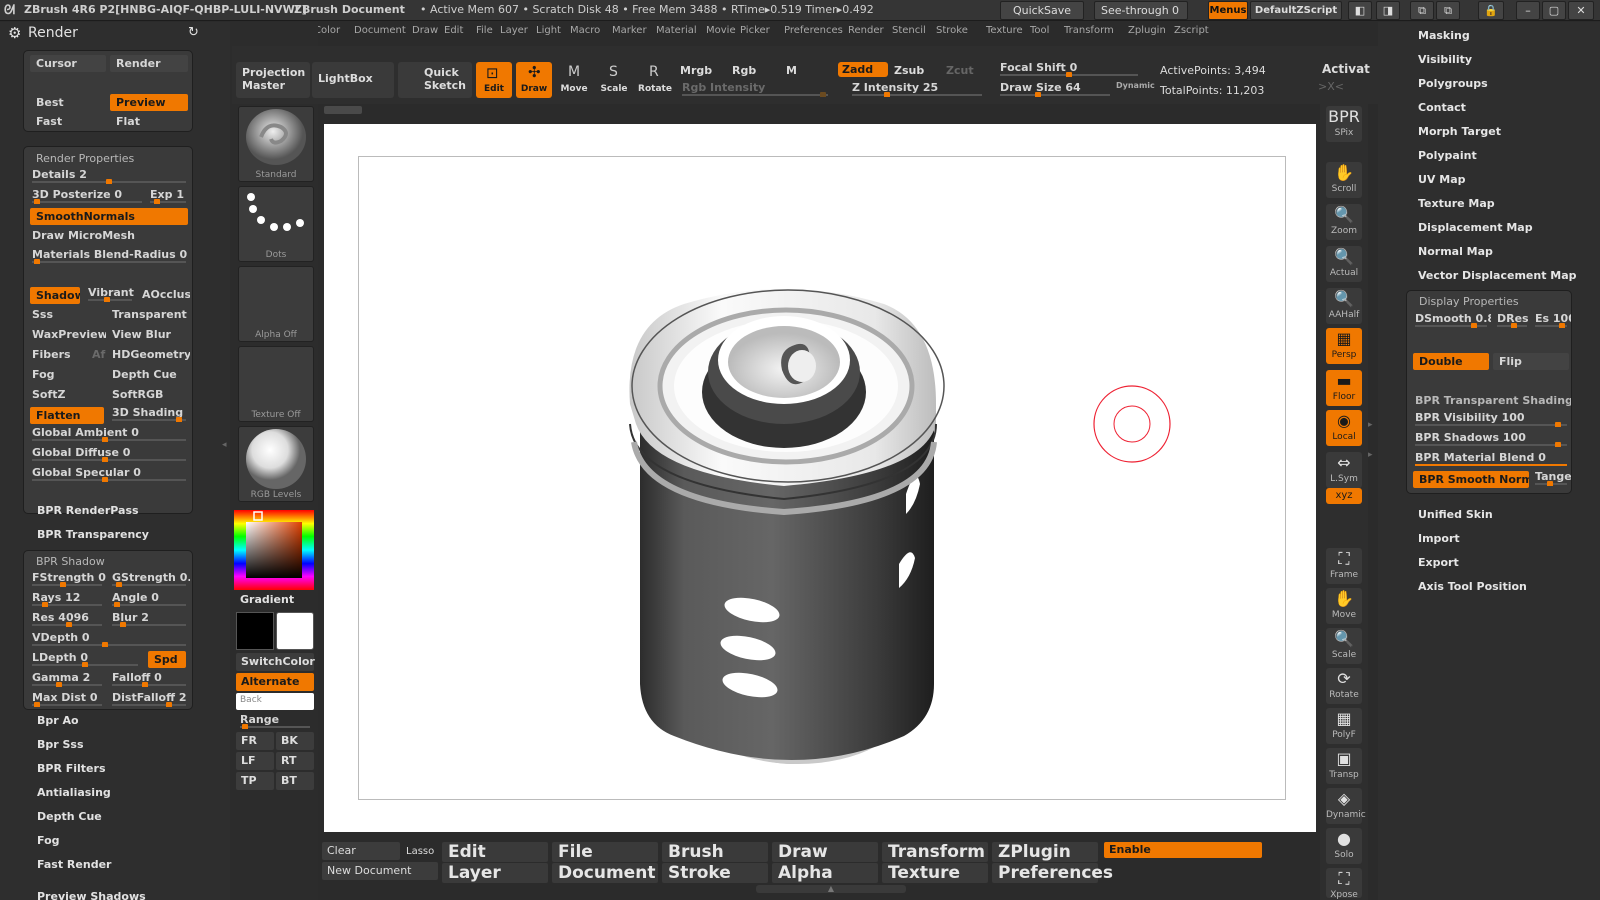  Describe the element at coordinates (1344, 566) in the screenshot. I see `tool-frame-button: ⛶ Frame` at that location.